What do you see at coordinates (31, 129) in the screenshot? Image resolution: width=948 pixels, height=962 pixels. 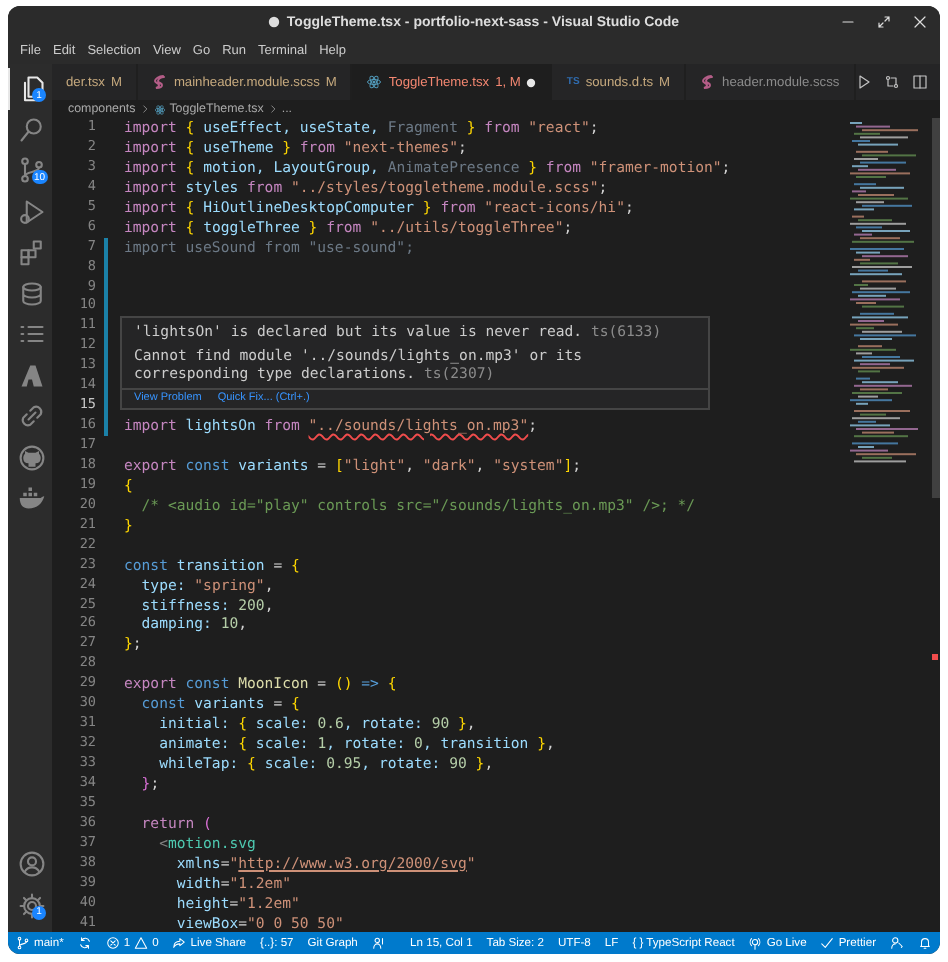 I see `search-icon` at bounding box center [31, 129].